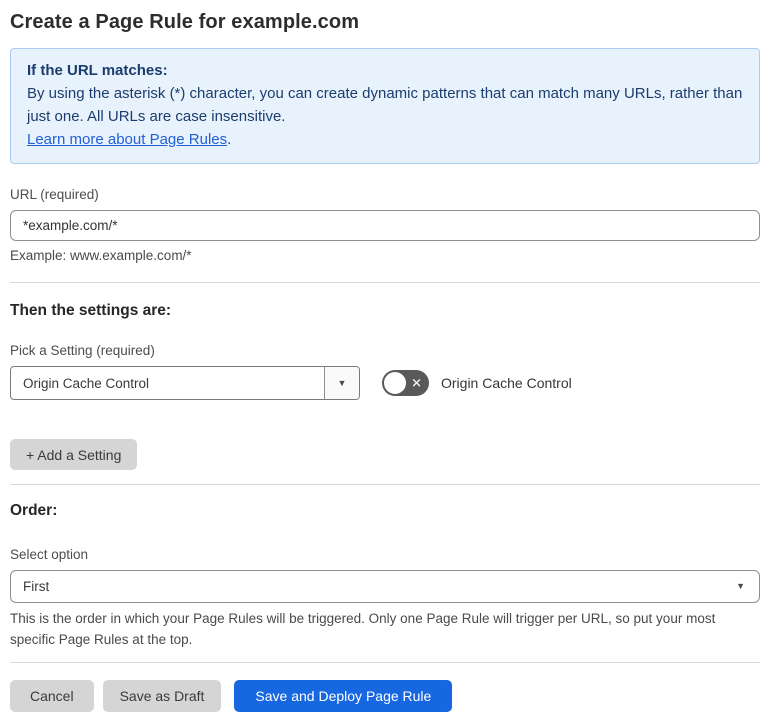  What do you see at coordinates (385, 586) in the screenshot?
I see `order-select: First ▼` at bounding box center [385, 586].